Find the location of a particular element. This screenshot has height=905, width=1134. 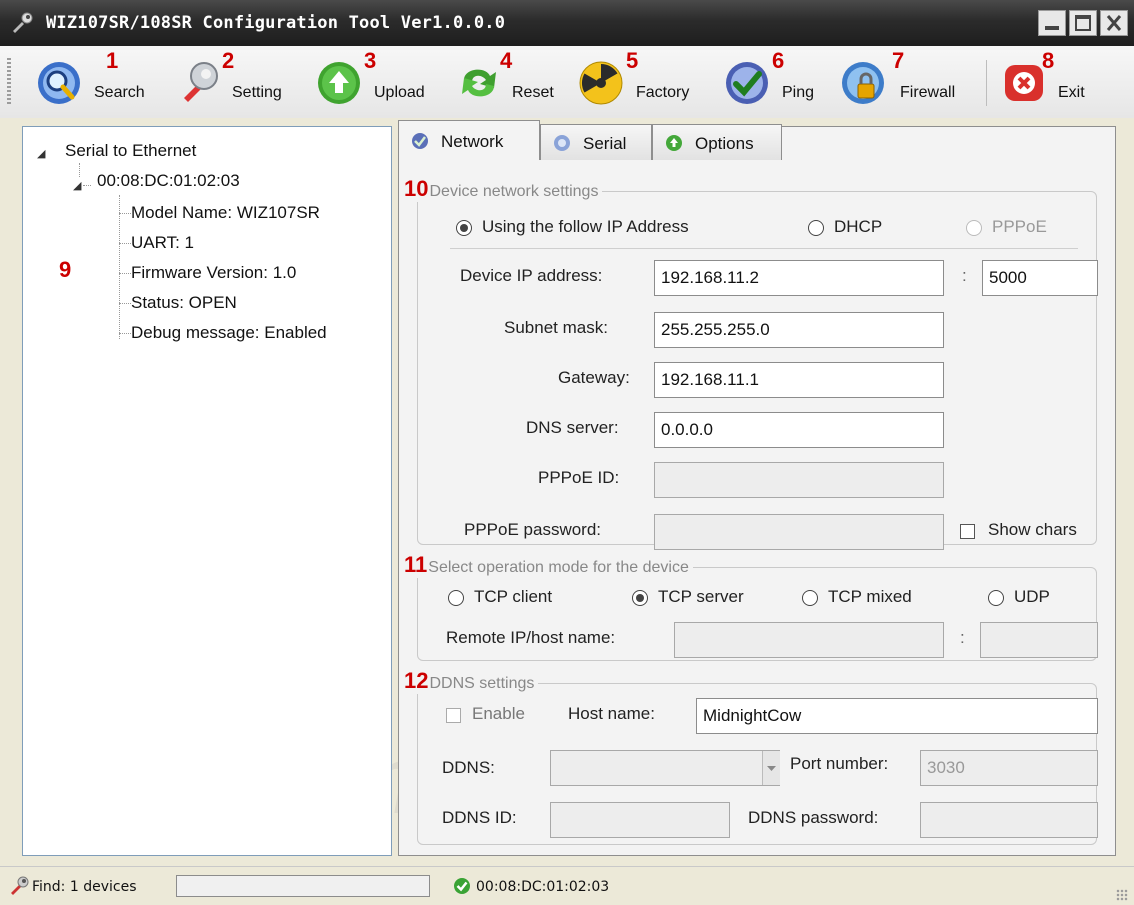

exit-button: 8 Exit is located at coordinates (1052, 79).